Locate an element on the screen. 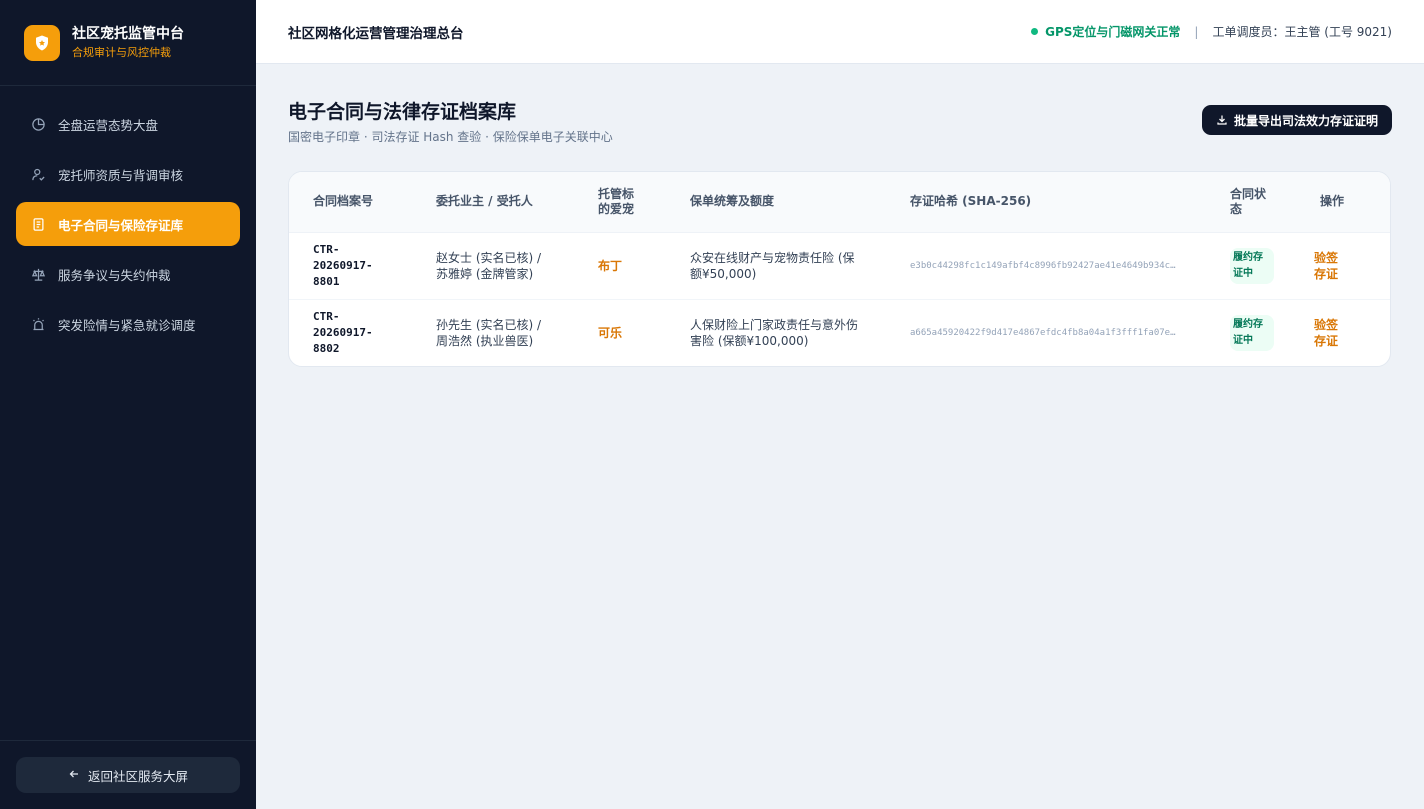 The image size is (1424, 809). status-dot-icon is located at coordinates (1035, 31).